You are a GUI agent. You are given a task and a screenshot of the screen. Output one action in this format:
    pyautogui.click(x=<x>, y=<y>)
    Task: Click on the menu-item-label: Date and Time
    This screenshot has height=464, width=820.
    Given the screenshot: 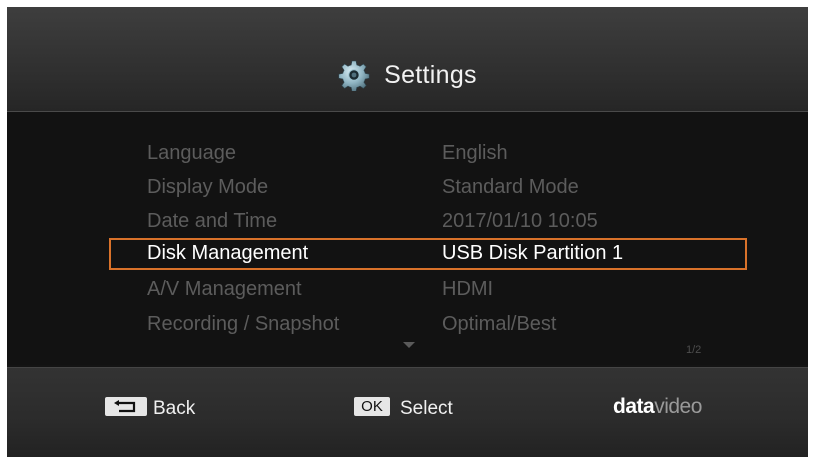 What is the action you would take?
    pyautogui.click(x=212, y=221)
    